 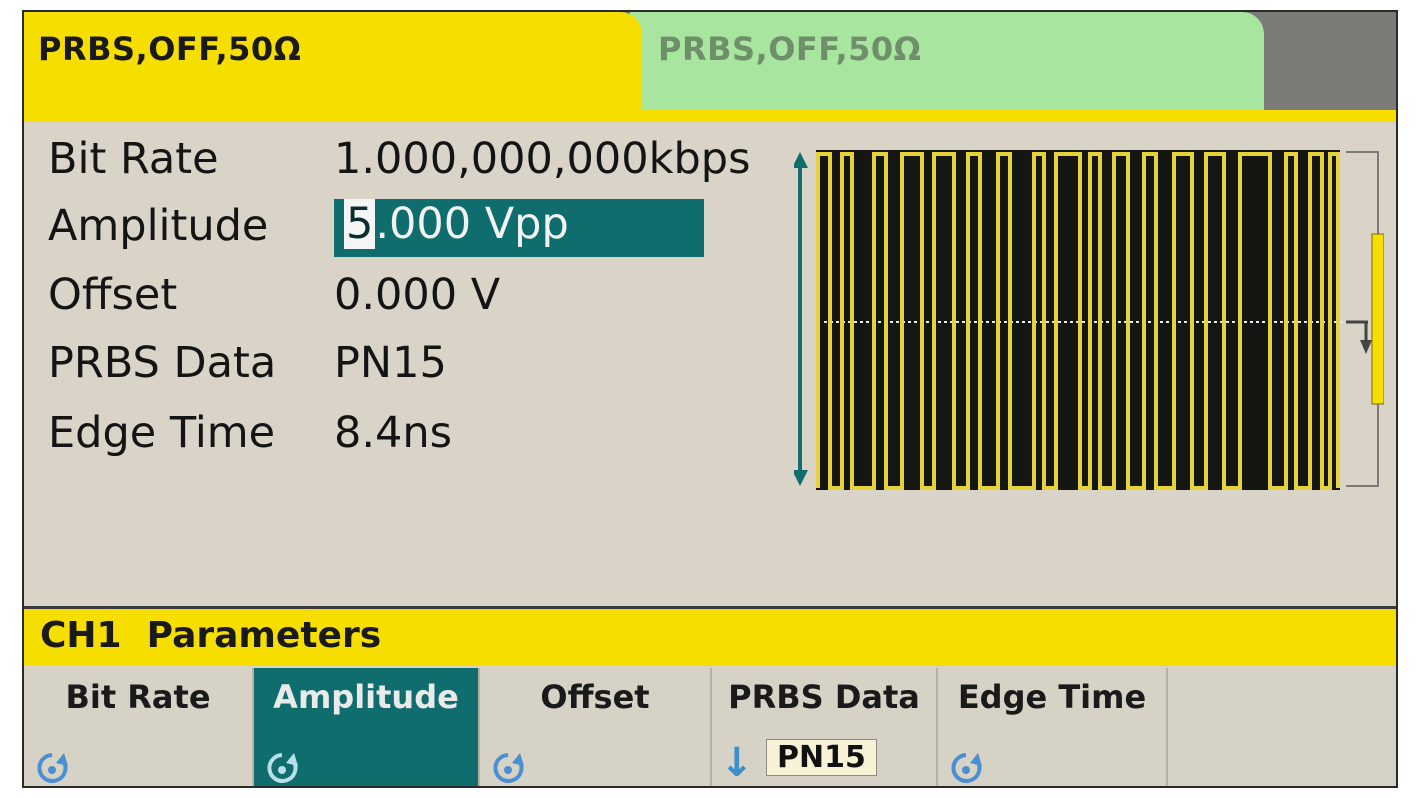 I want to click on param-label: Bit Rate, so click(x=133, y=159).